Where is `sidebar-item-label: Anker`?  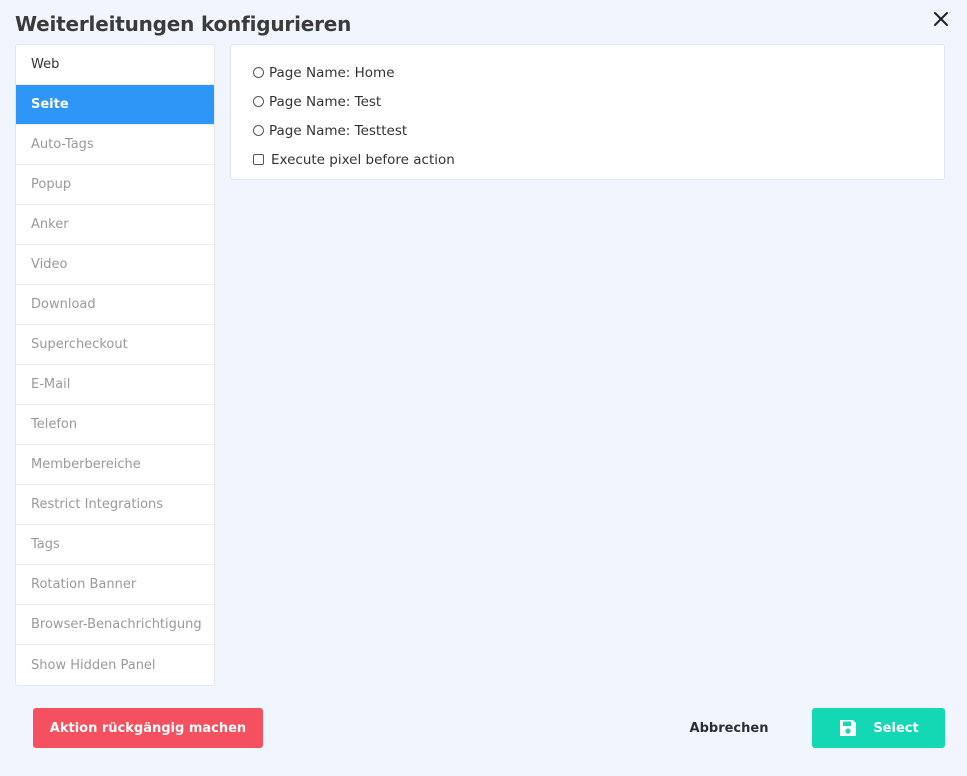 sidebar-item-label: Anker is located at coordinates (50, 224).